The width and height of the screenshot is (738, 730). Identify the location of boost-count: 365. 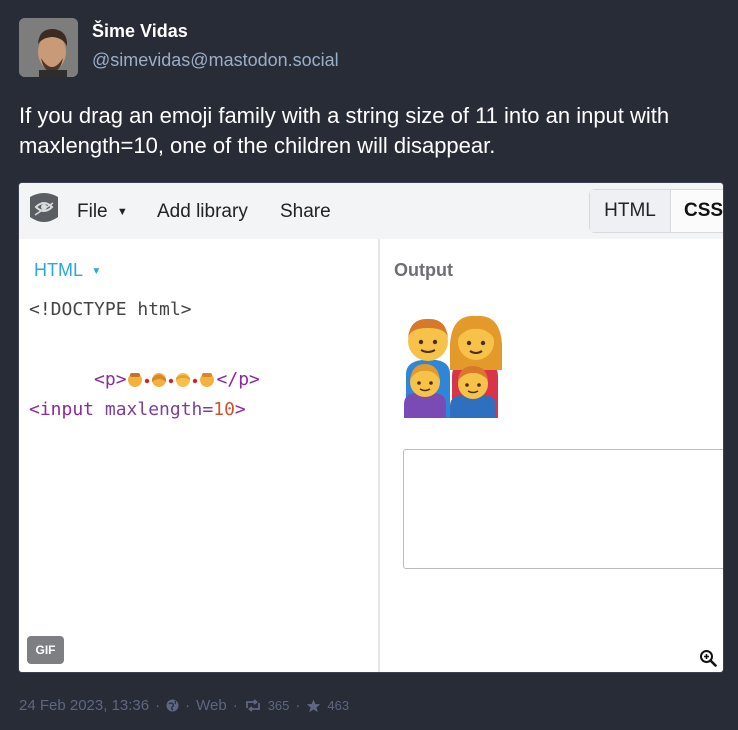
(278, 705).